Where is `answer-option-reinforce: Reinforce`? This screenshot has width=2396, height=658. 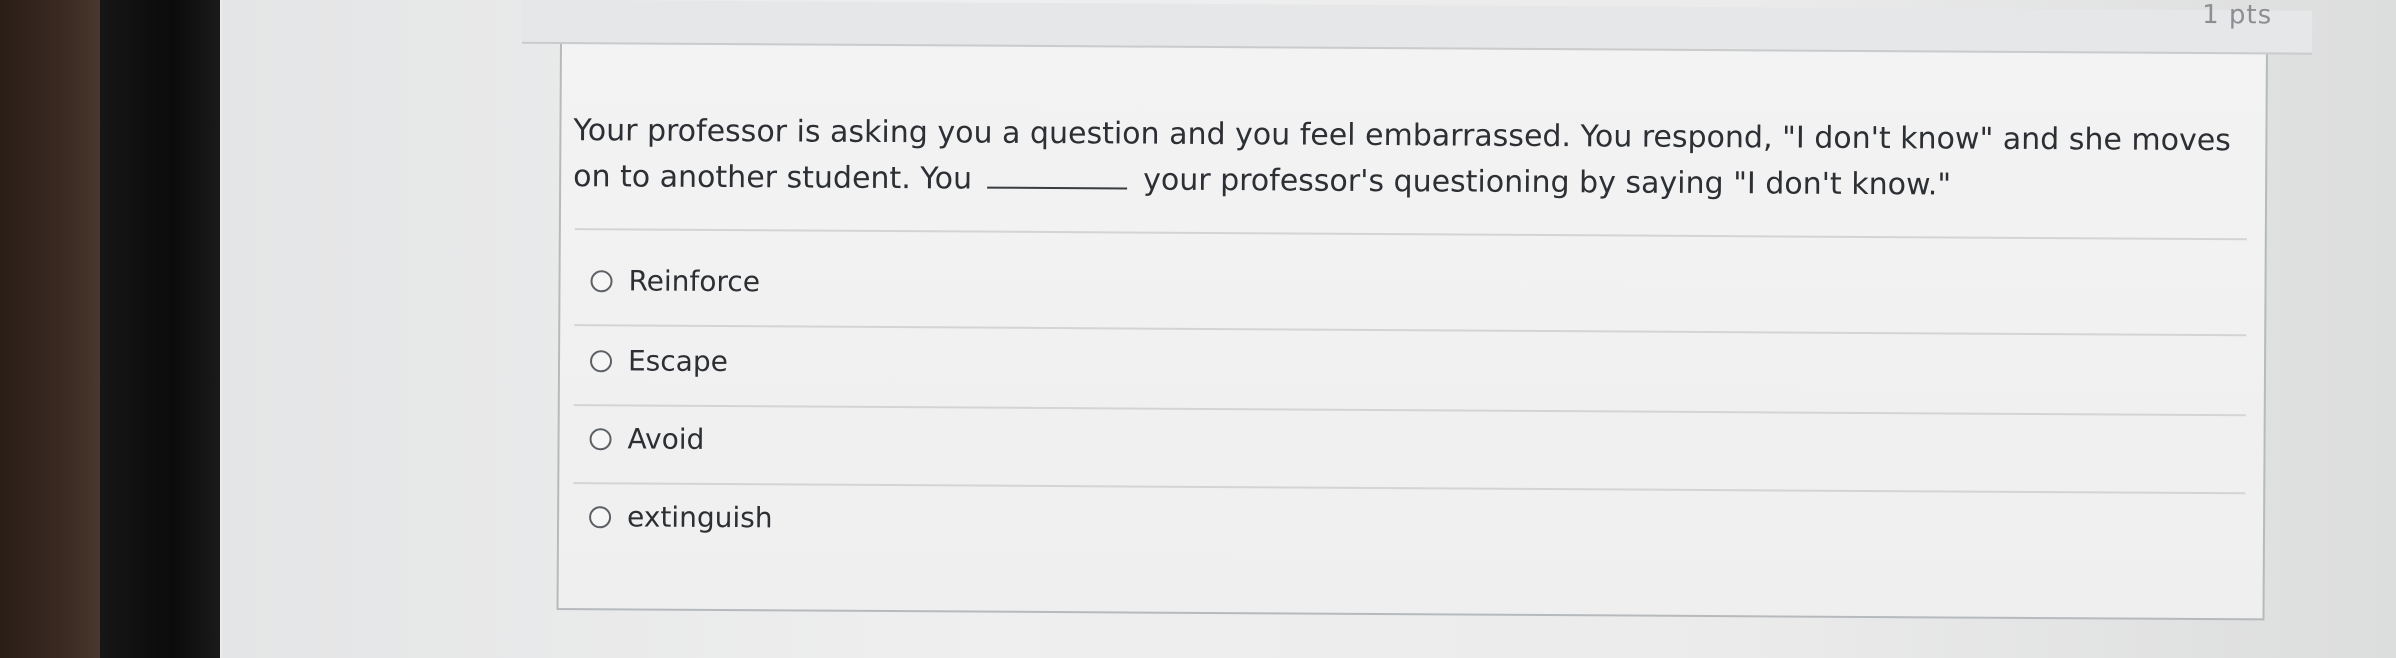 answer-option-reinforce: Reinforce is located at coordinates (675, 281).